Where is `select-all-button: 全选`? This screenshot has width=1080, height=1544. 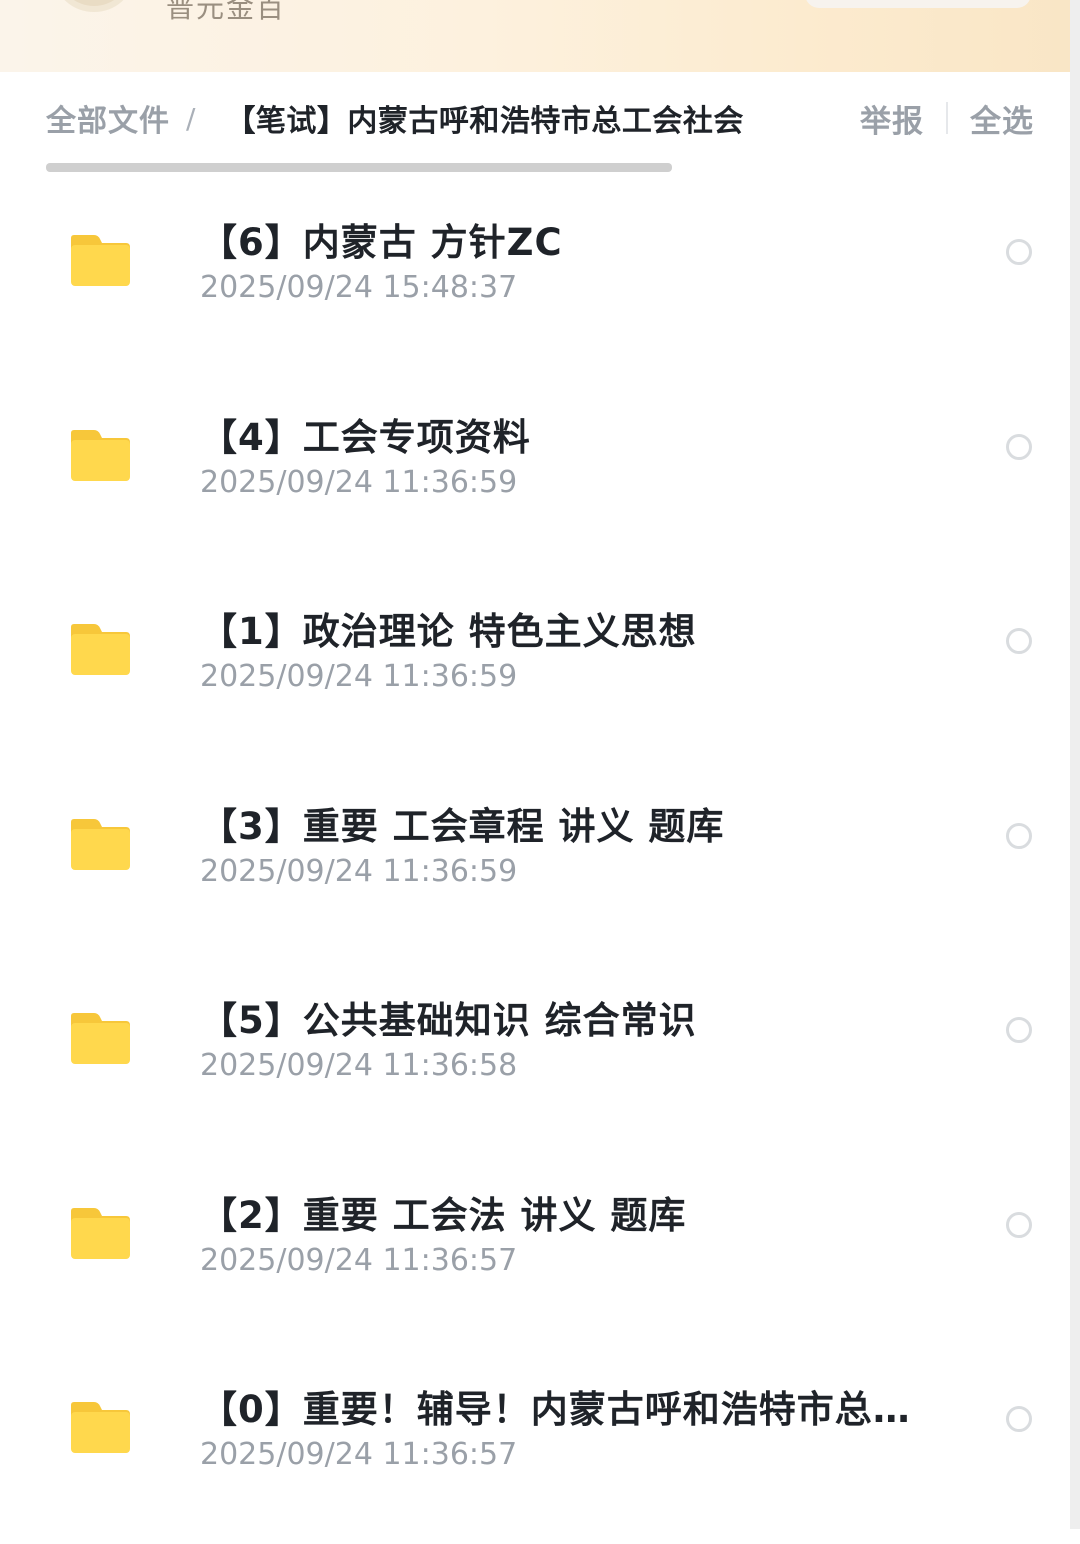
select-all-button: 全选 is located at coordinates (1002, 118).